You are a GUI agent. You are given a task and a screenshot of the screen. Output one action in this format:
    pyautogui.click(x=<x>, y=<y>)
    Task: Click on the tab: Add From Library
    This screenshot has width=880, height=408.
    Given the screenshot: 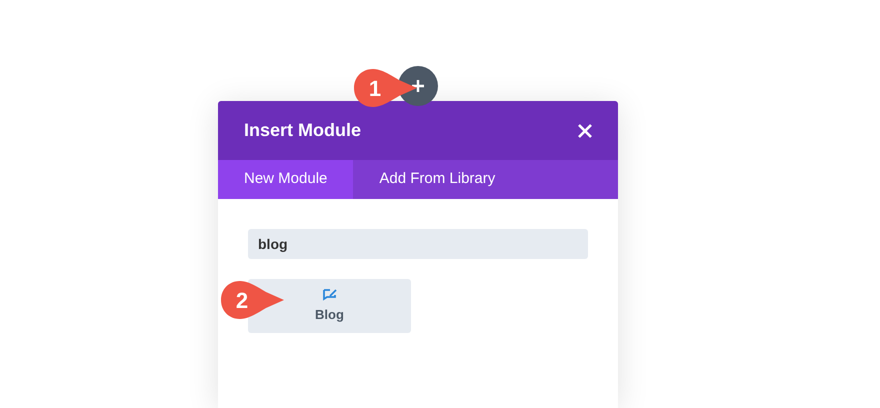 What is the action you would take?
    pyautogui.click(x=437, y=179)
    